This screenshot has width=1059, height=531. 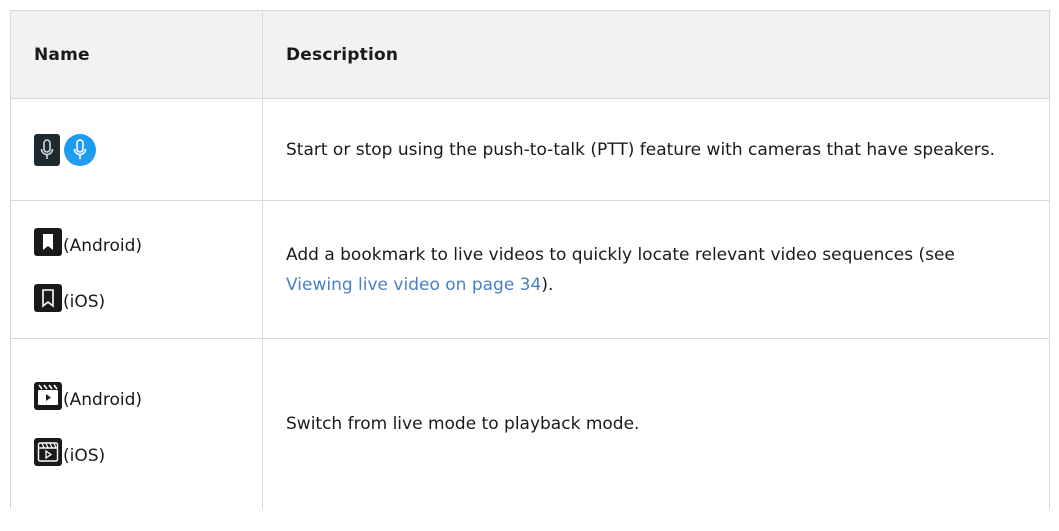 What do you see at coordinates (656, 54) in the screenshot?
I see `header-description: Description` at bounding box center [656, 54].